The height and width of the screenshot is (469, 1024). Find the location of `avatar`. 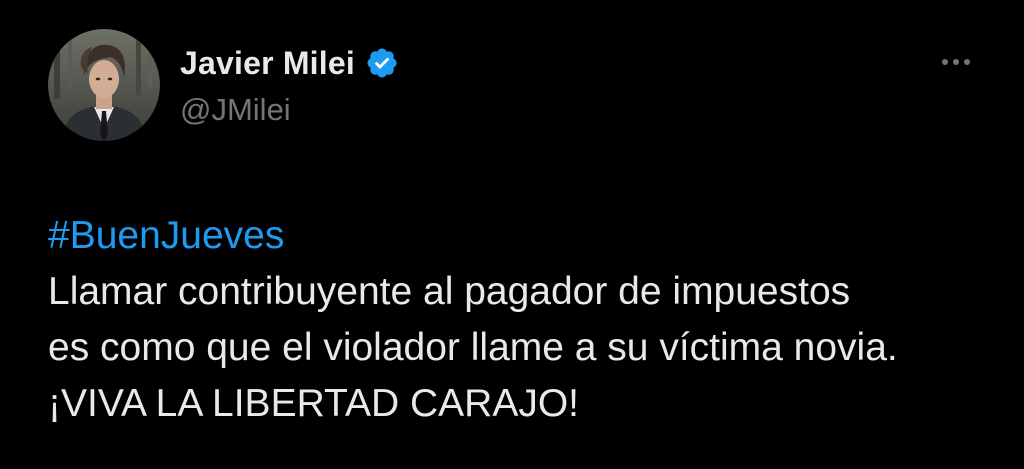

avatar is located at coordinates (104, 85).